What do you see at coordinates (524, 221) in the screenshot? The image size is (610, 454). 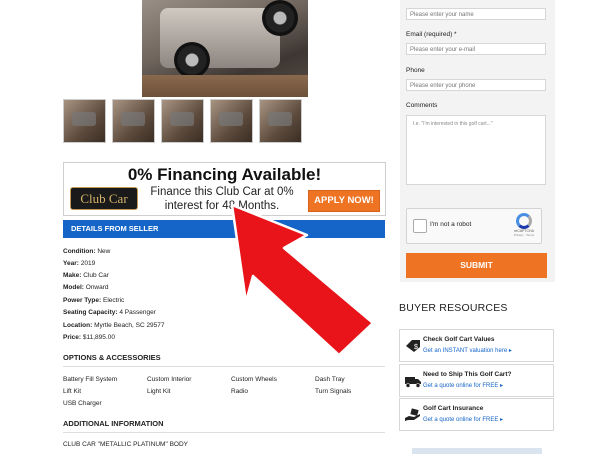 I see `recaptcha-icon` at bounding box center [524, 221].